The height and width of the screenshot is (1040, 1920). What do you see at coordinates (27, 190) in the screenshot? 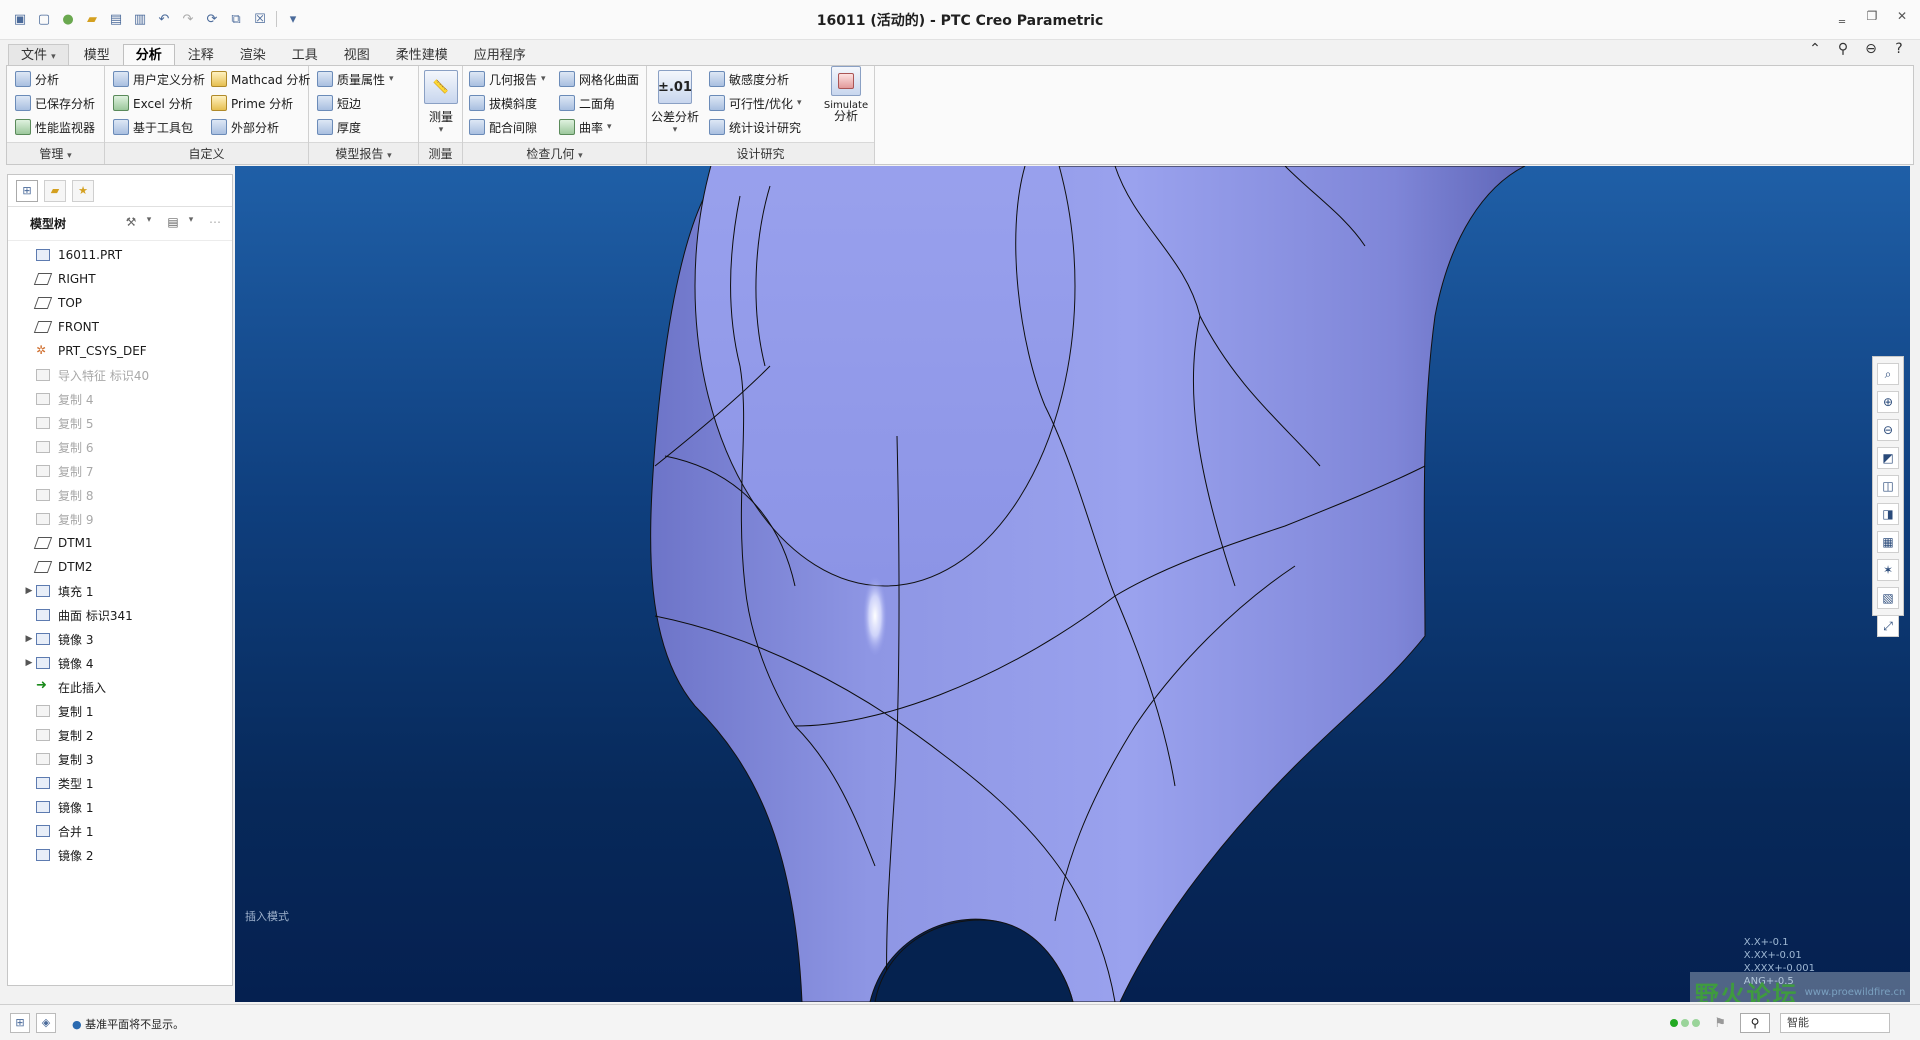
I see `model-tree-tab-icon: ⊞` at bounding box center [27, 190].